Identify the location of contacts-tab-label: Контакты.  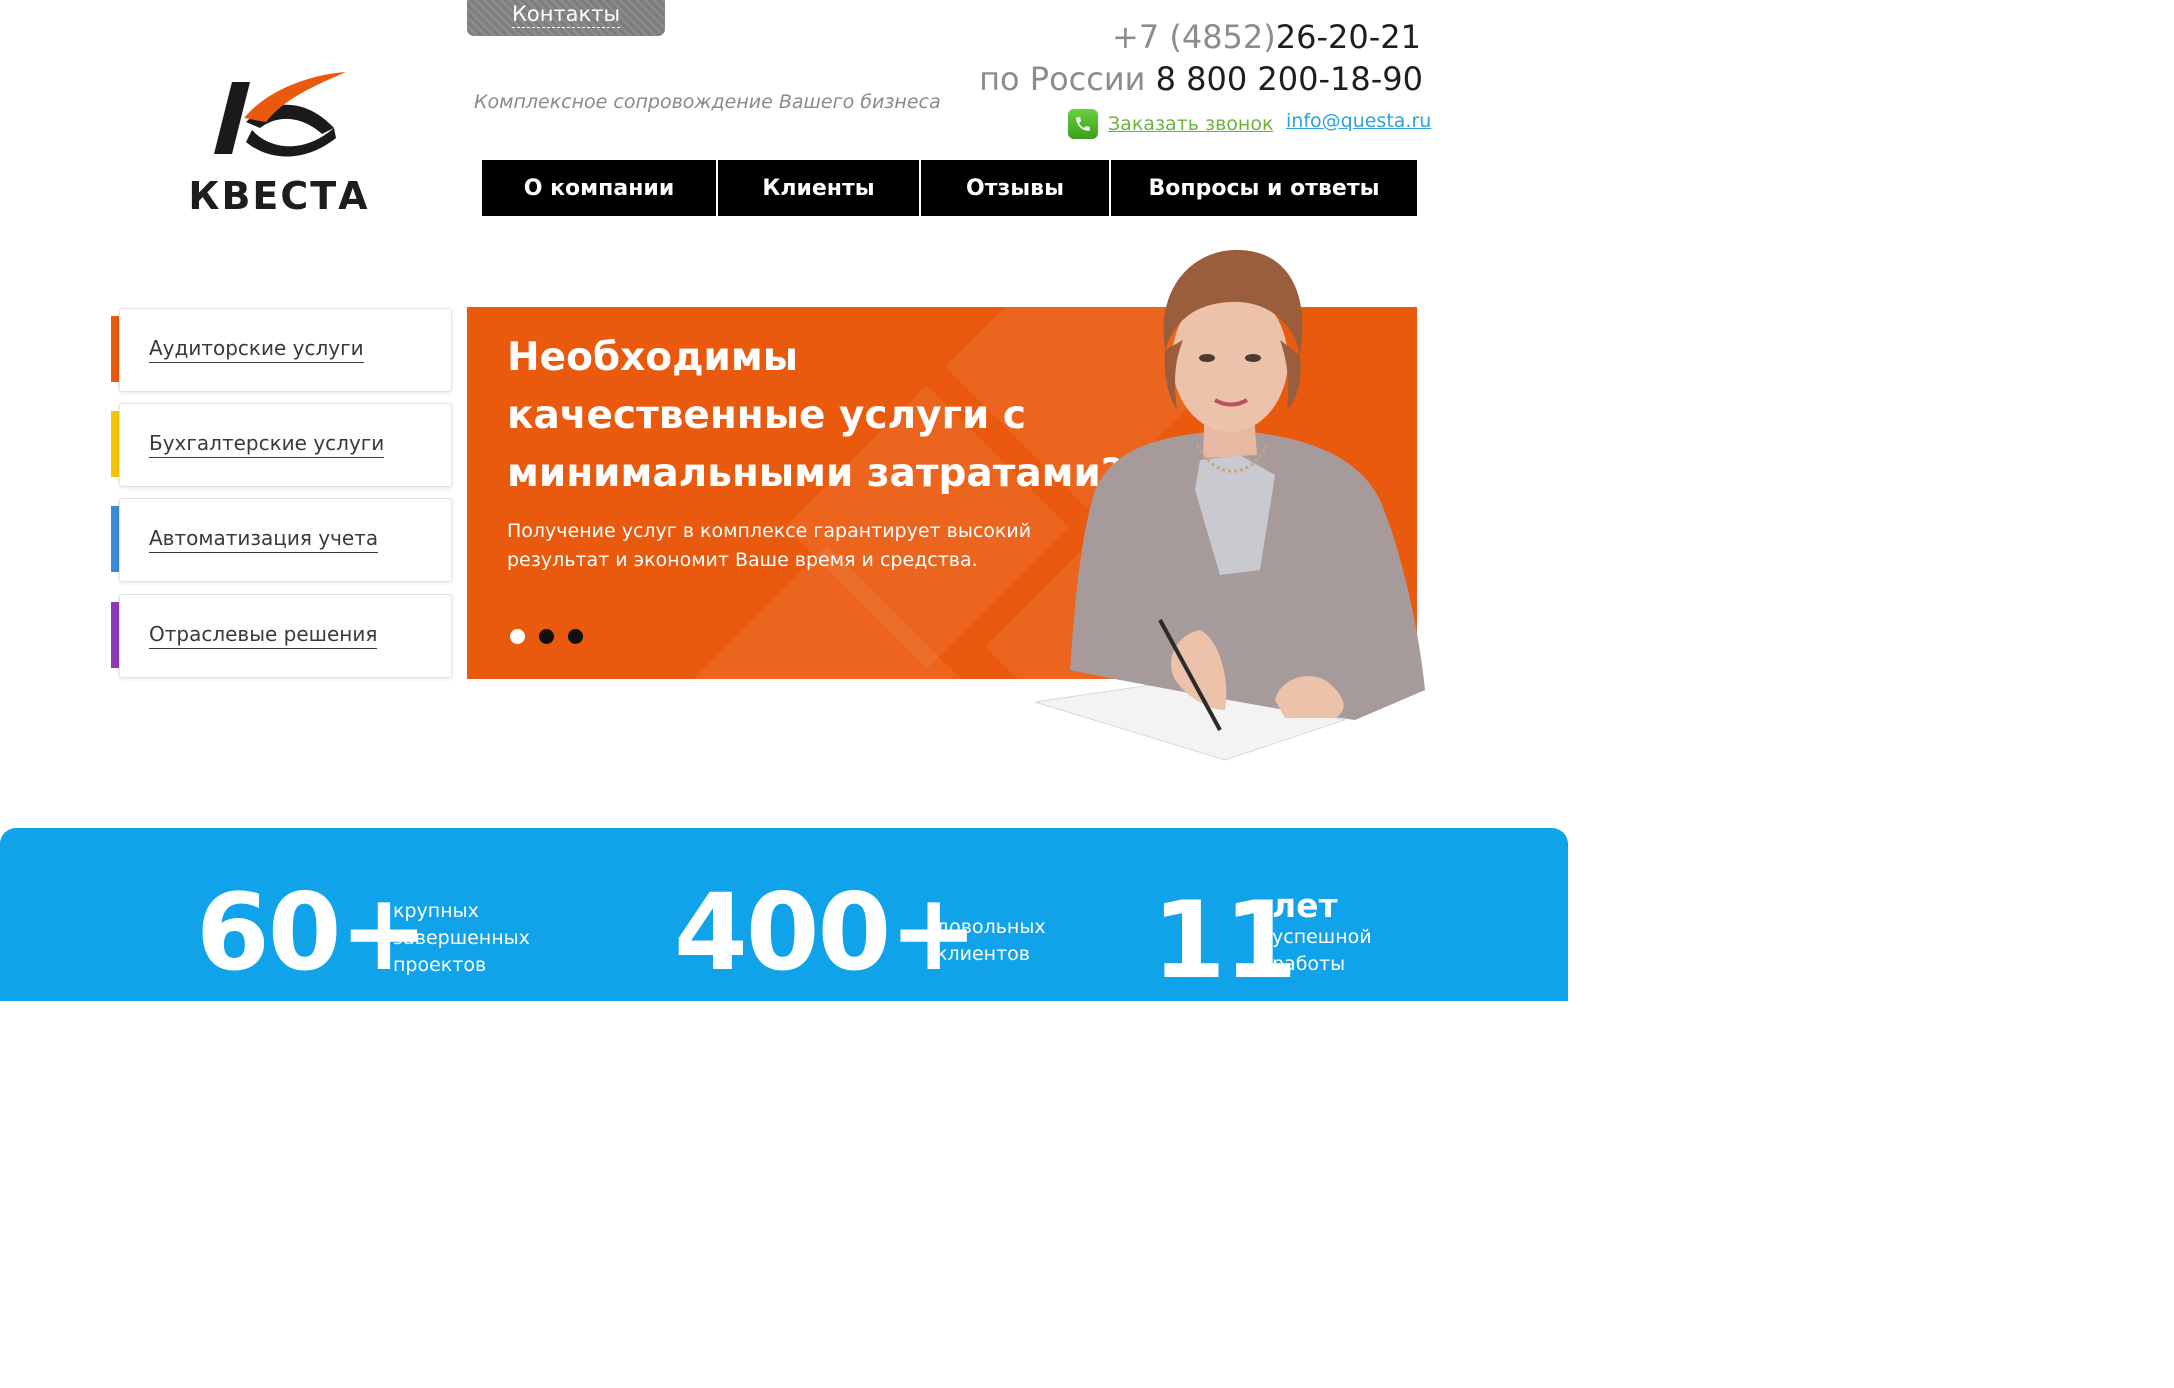
(566, 14).